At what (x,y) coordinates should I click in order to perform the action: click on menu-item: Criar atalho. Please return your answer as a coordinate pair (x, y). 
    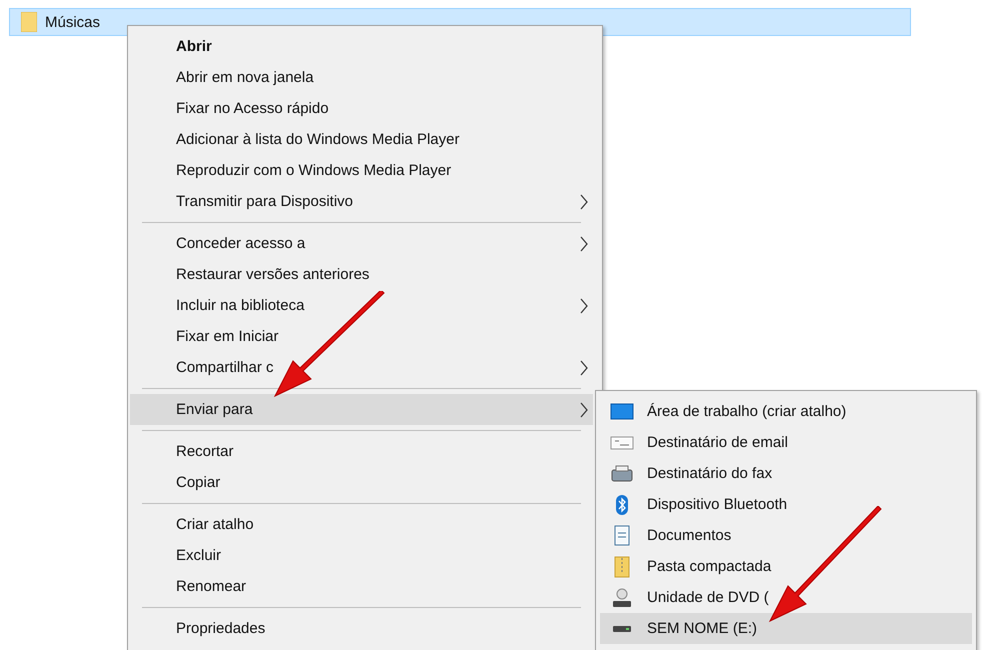
    Looking at the image, I should click on (361, 524).